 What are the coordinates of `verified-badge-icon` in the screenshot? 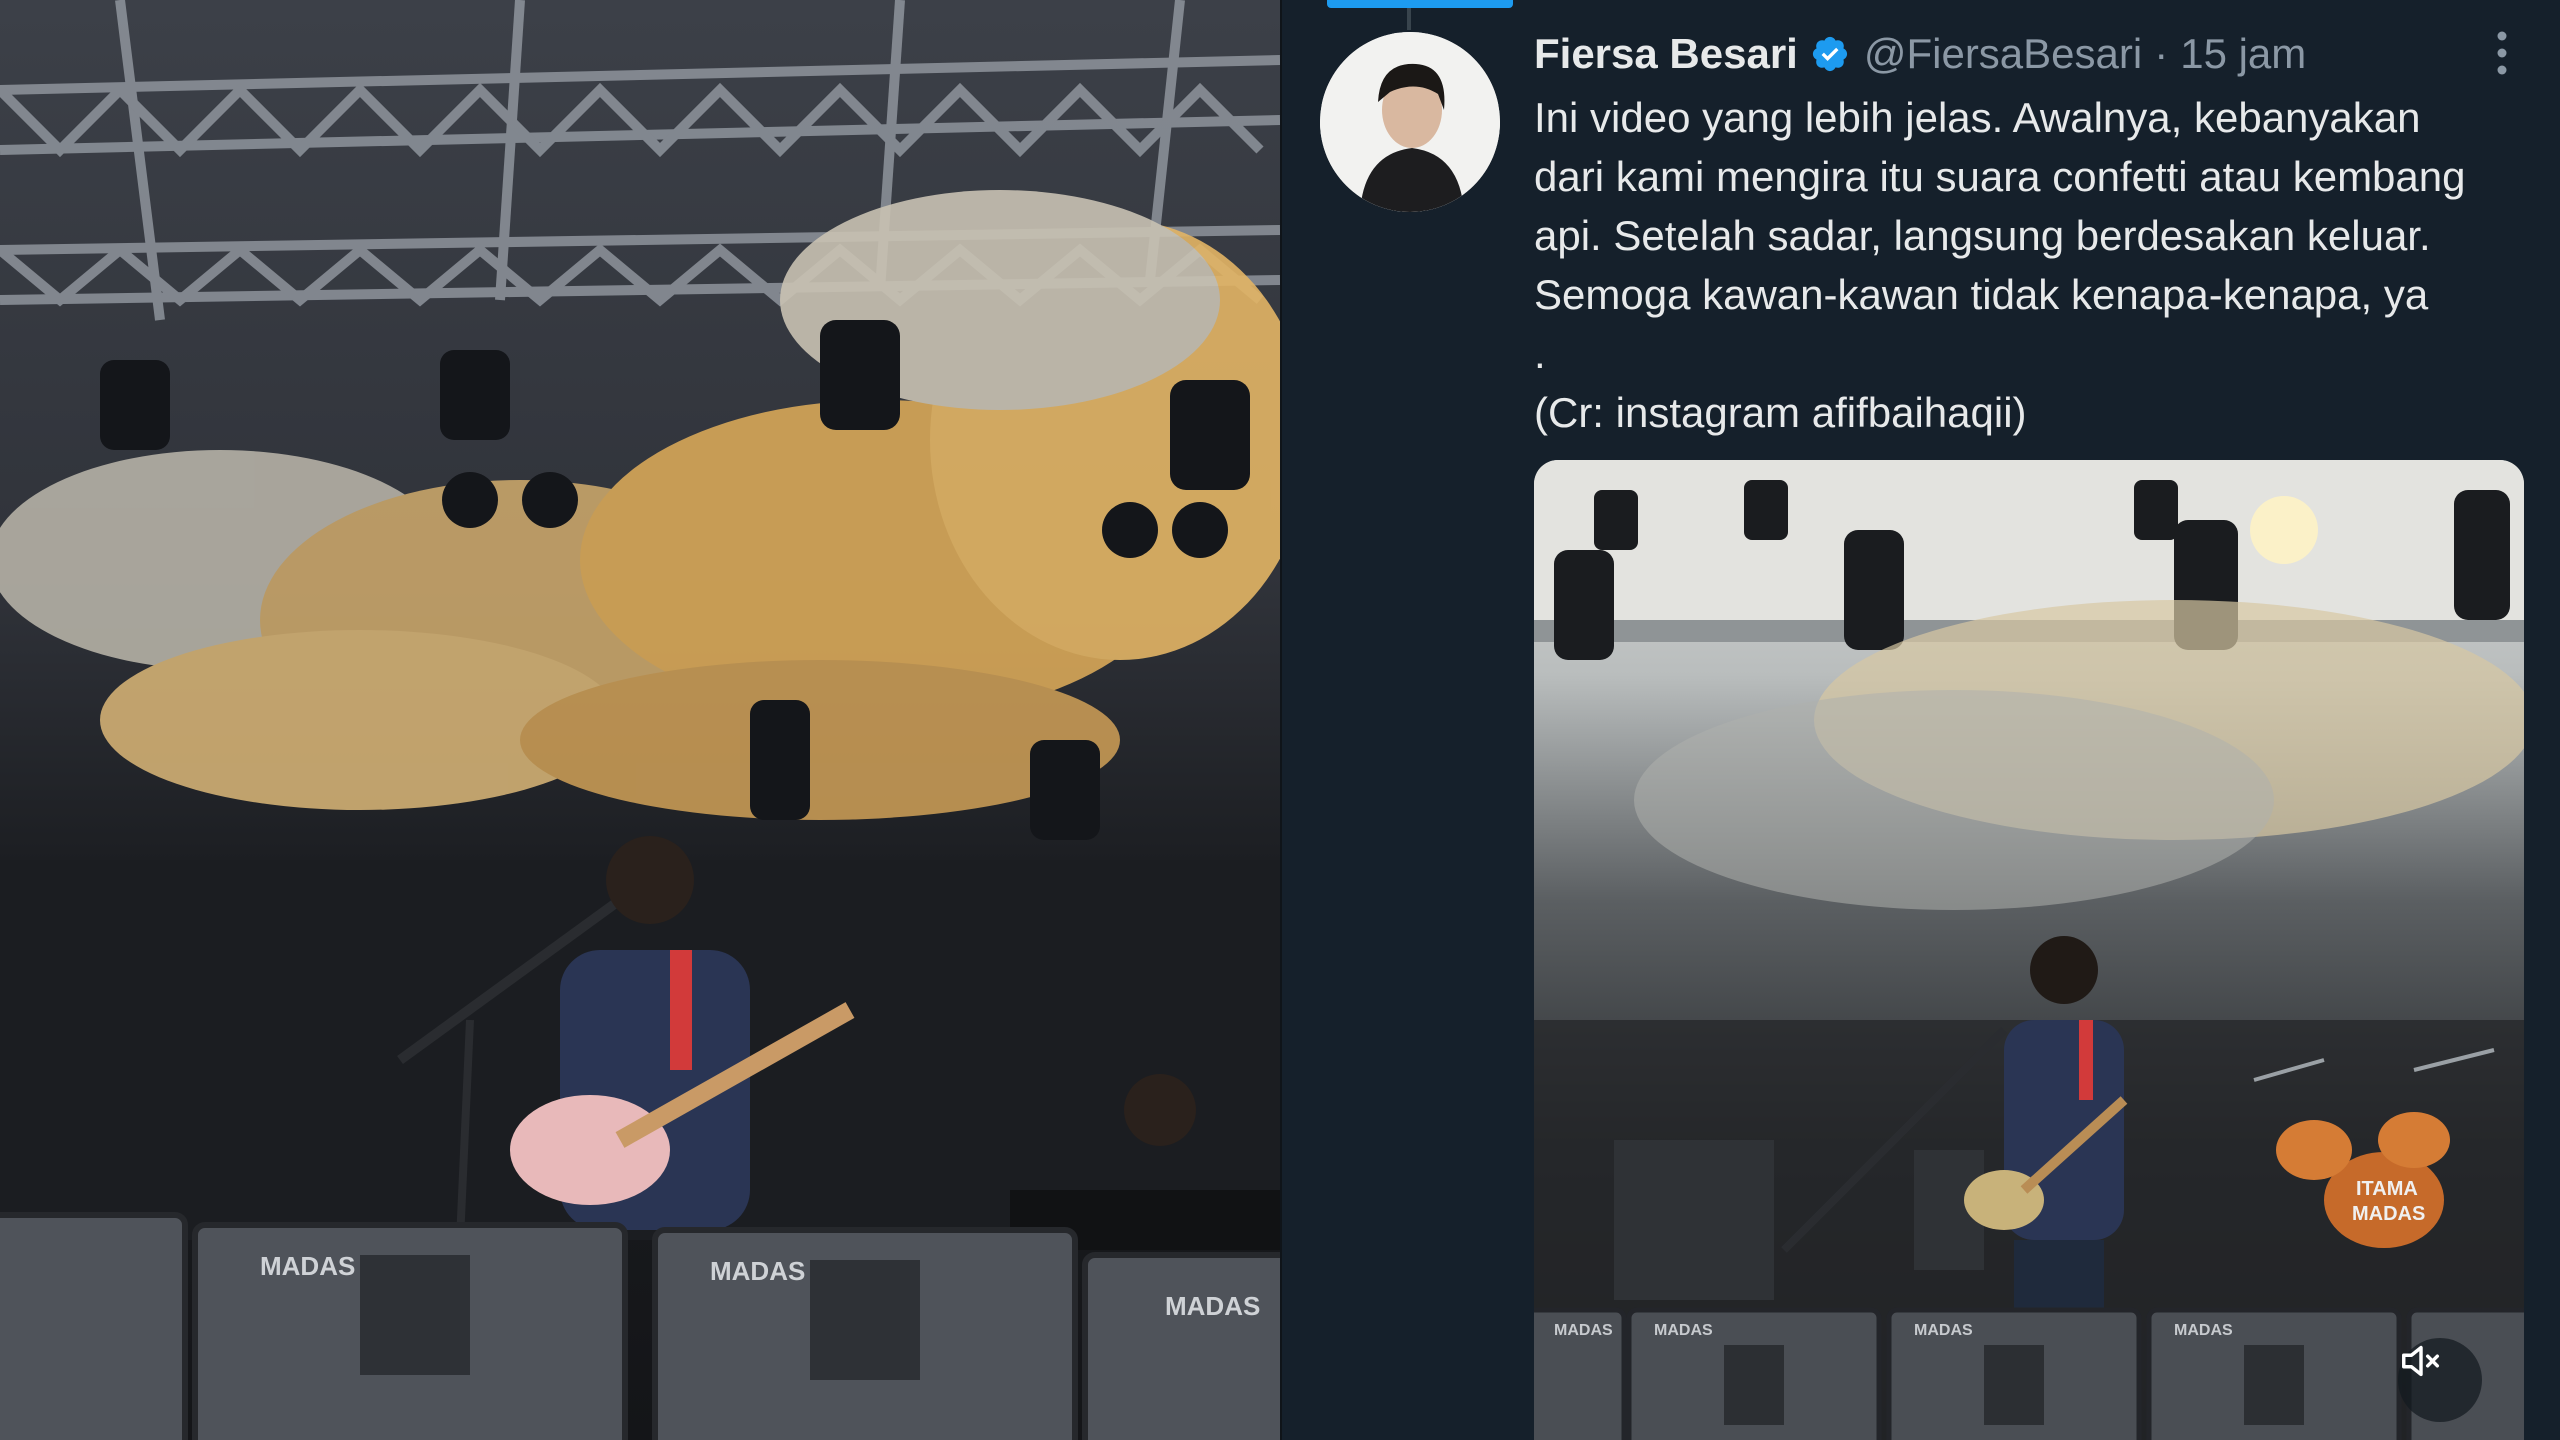 It's located at (1829, 54).